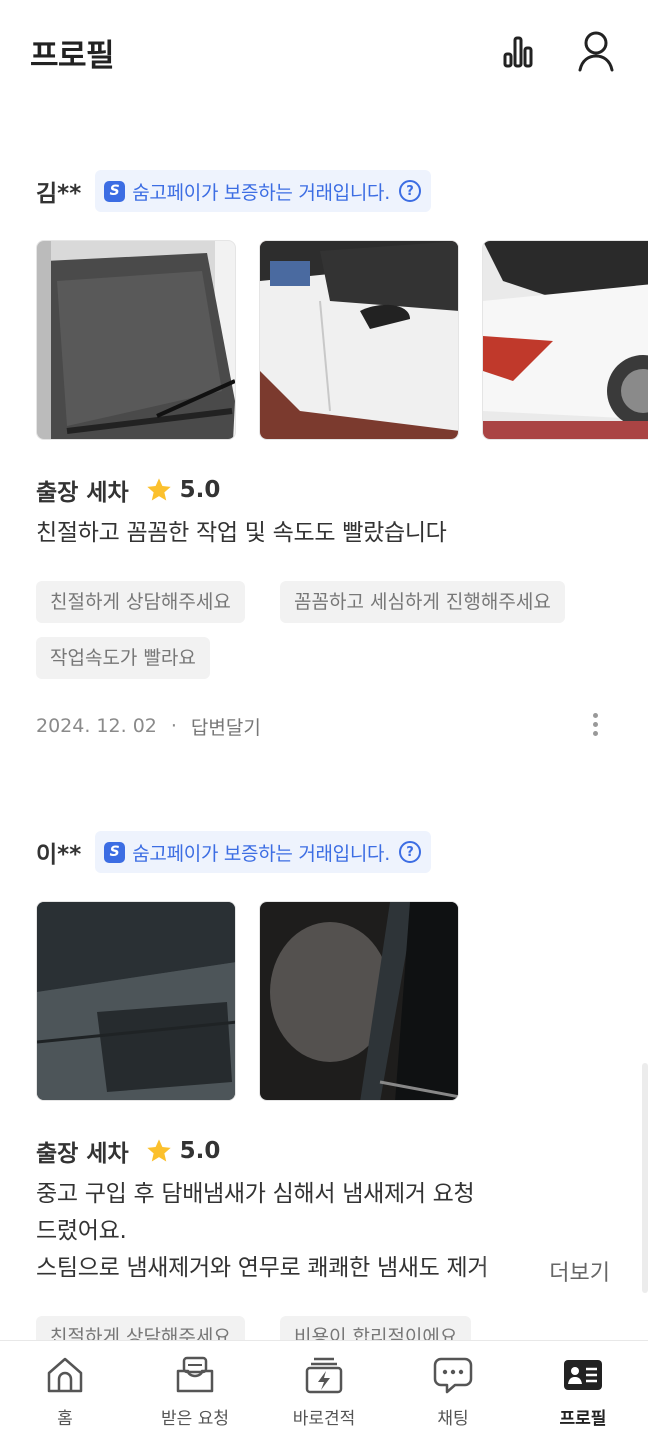 Image resolution: width=648 pixels, height=1441 pixels. What do you see at coordinates (453, 1375) in the screenshot?
I see `chat-icon` at bounding box center [453, 1375].